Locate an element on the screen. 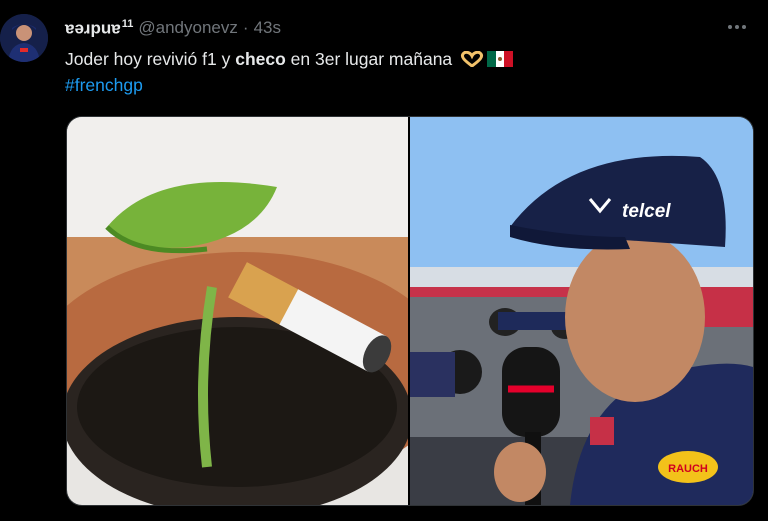 The width and height of the screenshot is (768, 521). user-handle: @andyonevz is located at coordinates (188, 28).